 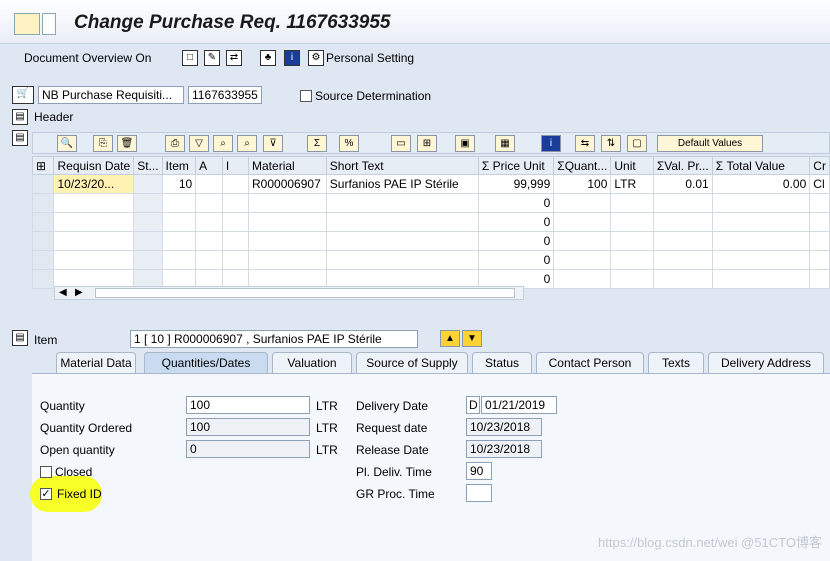 What do you see at coordinates (505, 143) in the screenshot?
I see `columns-icon: ▦` at bounding box center [505, 143].